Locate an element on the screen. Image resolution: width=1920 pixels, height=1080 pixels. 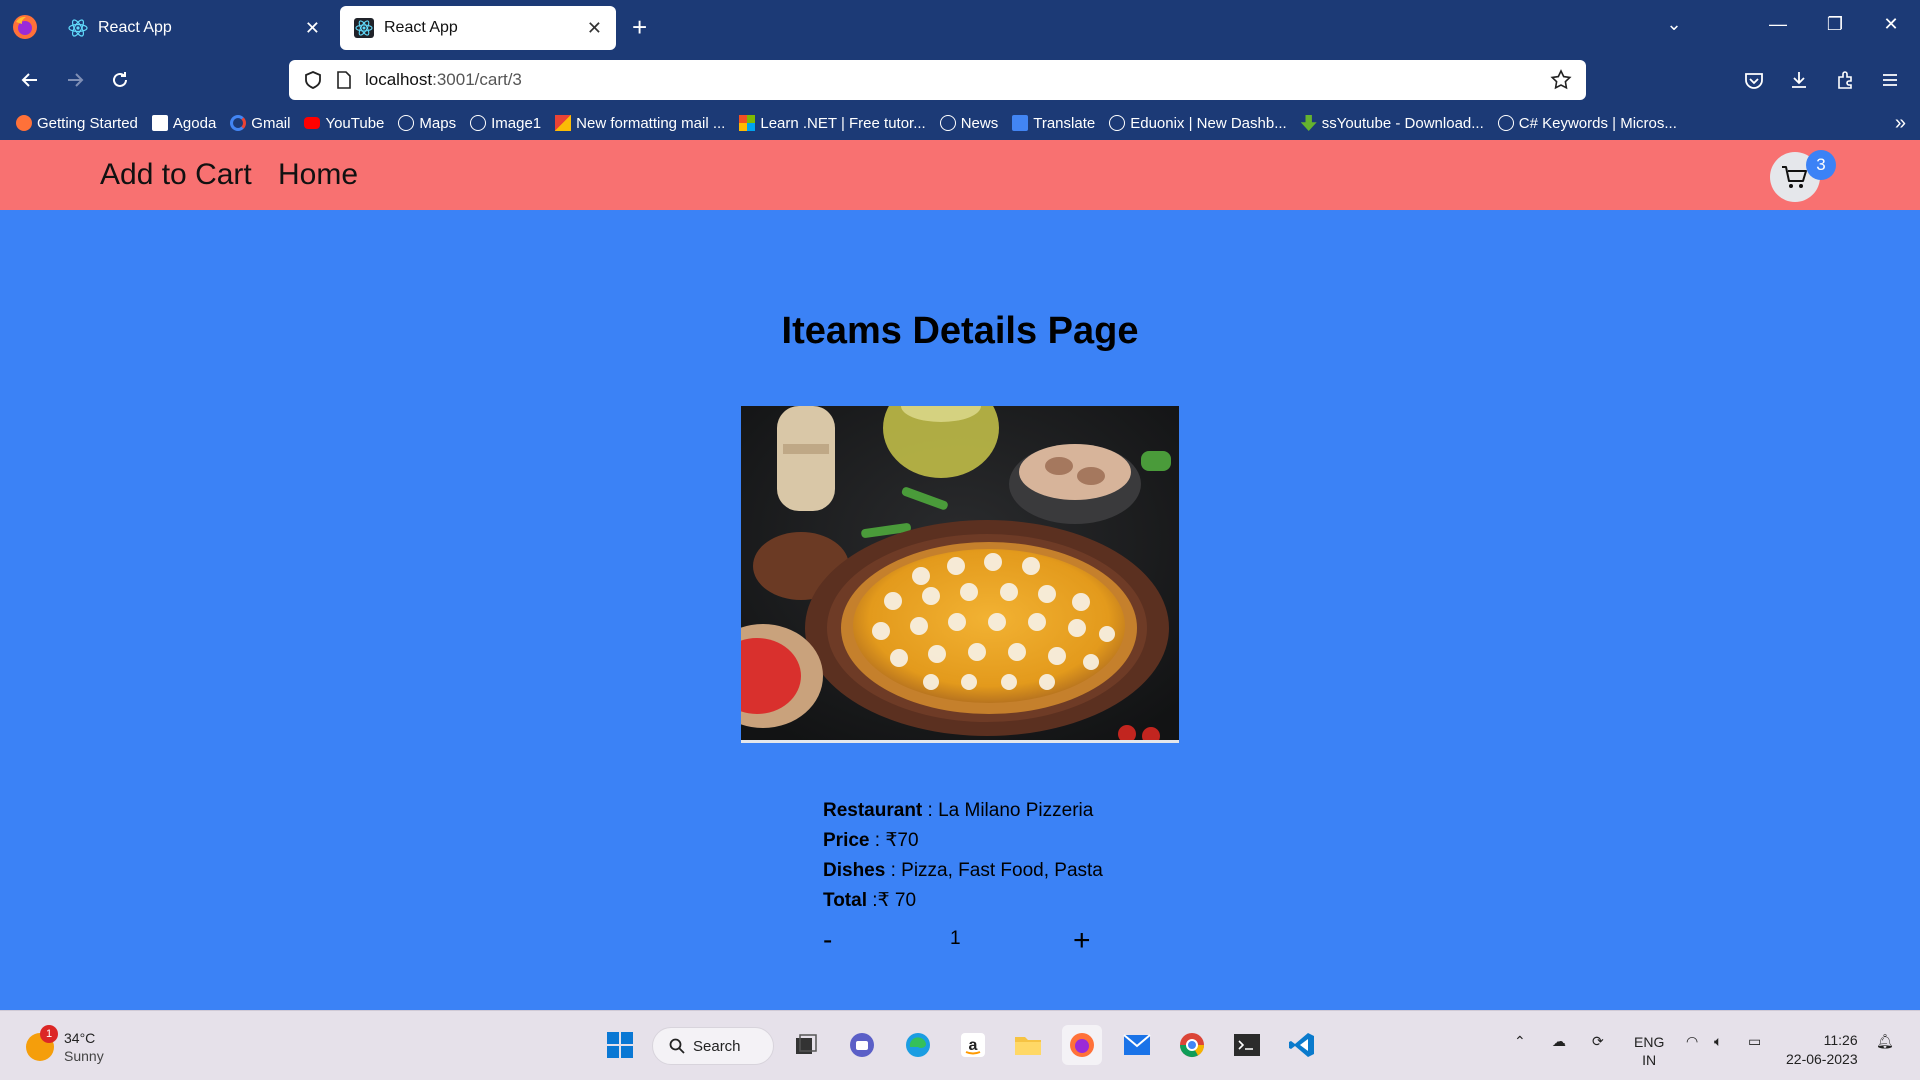
increase-quantity-button: + is located at coordinates (1082, 941).